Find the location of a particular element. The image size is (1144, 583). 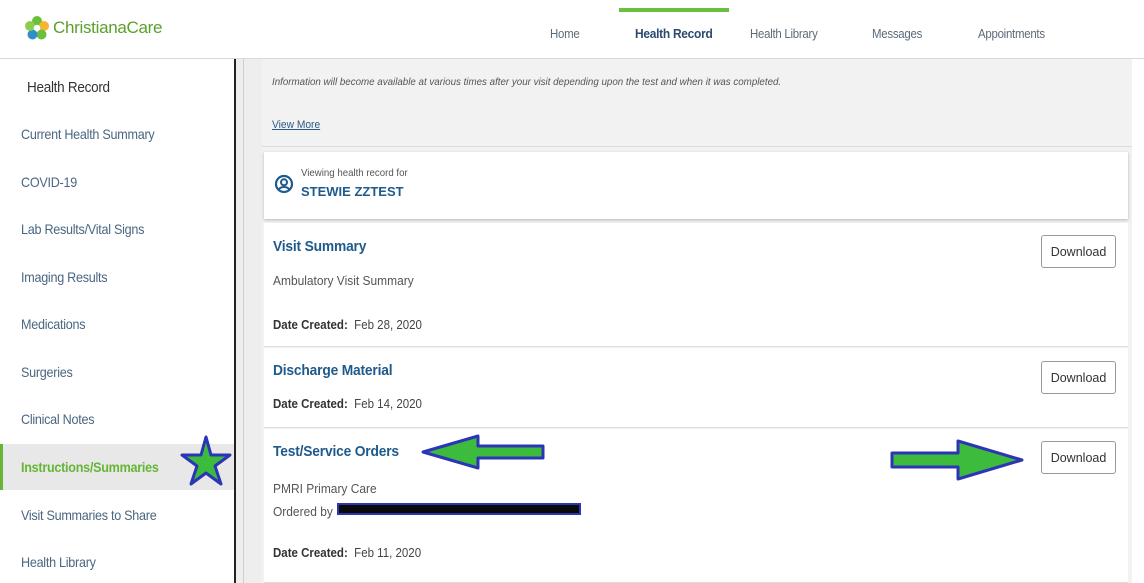

sidebar-item-label: Instructions/Summaries is located at coordinates (90, 467).